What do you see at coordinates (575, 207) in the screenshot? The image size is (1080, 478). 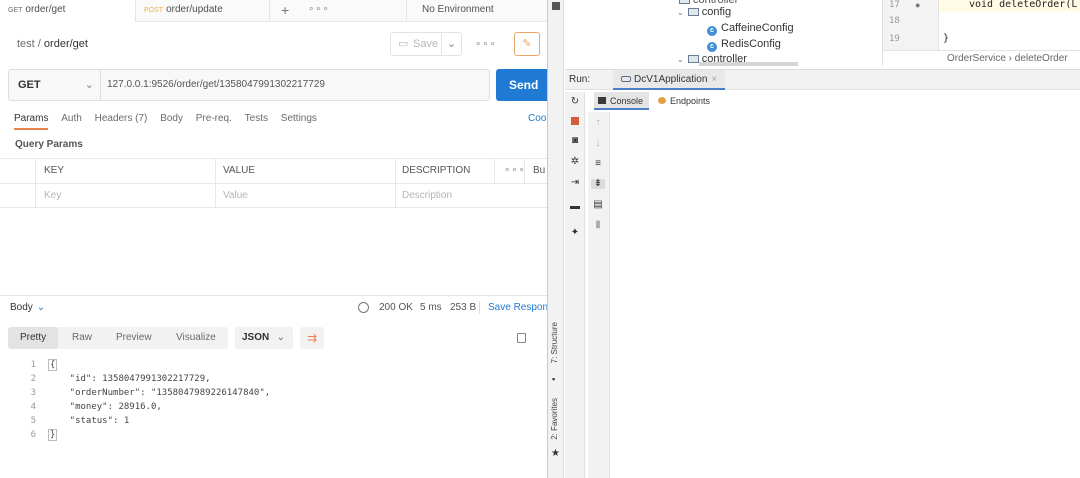 I see `layout-icon: ▬` at bounding box center [575, 207].